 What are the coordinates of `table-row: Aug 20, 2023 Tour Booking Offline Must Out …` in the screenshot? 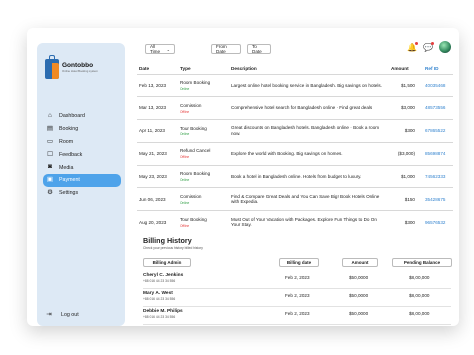 It's located at (295, 222).